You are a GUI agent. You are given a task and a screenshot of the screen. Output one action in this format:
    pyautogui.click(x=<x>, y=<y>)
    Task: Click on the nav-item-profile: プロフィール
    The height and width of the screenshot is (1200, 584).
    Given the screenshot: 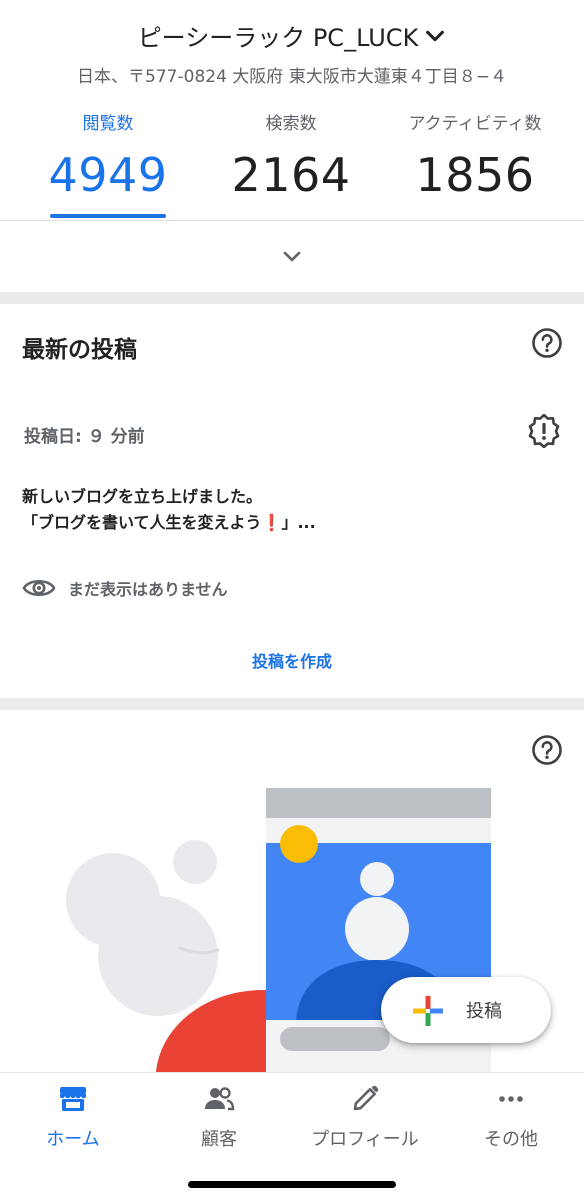 What is the action you would take?
    pyautogui.click(x=365, y=1117)
    